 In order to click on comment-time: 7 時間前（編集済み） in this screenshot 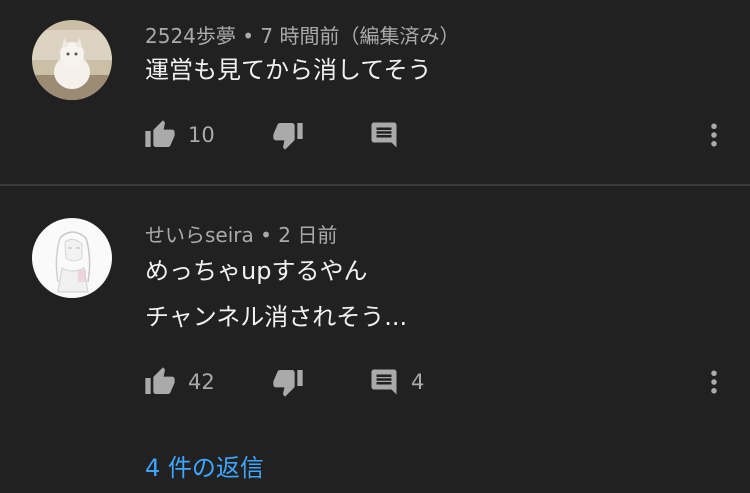, I will do `click(359, 36)`.